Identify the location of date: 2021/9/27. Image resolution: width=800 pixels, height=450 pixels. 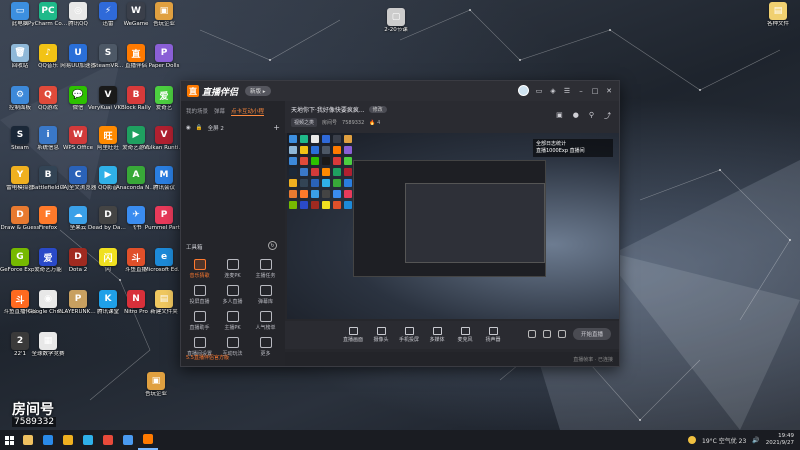
(779, 443).